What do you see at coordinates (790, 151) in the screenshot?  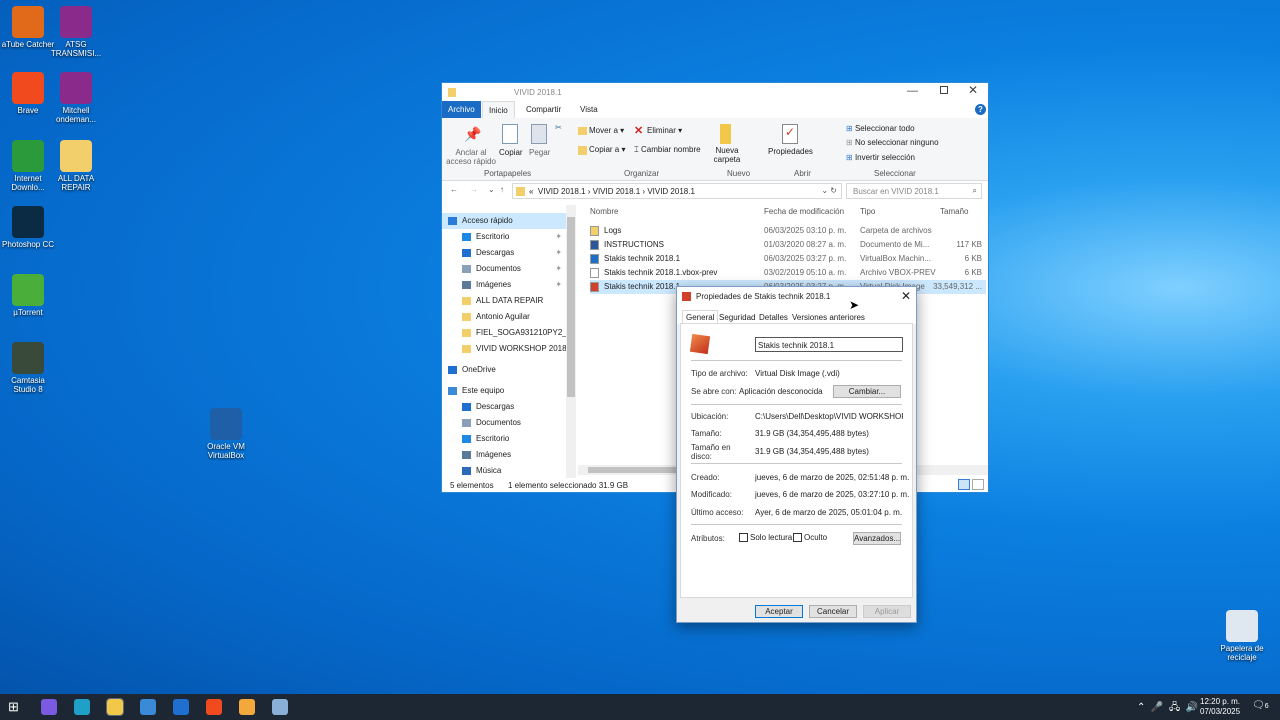 I see `properties-button: Propiedades` at bounding box center [790, 151].